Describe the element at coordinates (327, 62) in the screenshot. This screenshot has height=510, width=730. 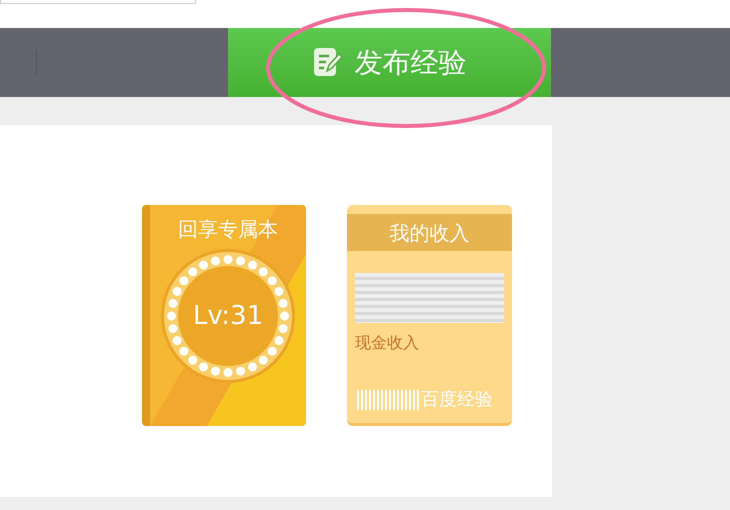
I see `edit-icon` at that location.